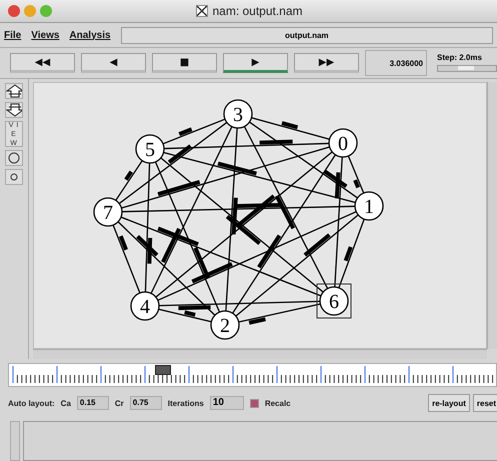 Image resolution: width=497 pixels, height=461 pixels. Describe the element at coordinates (260, 354) in the screenshot. I see `horizontal-scrollbar` at that location.